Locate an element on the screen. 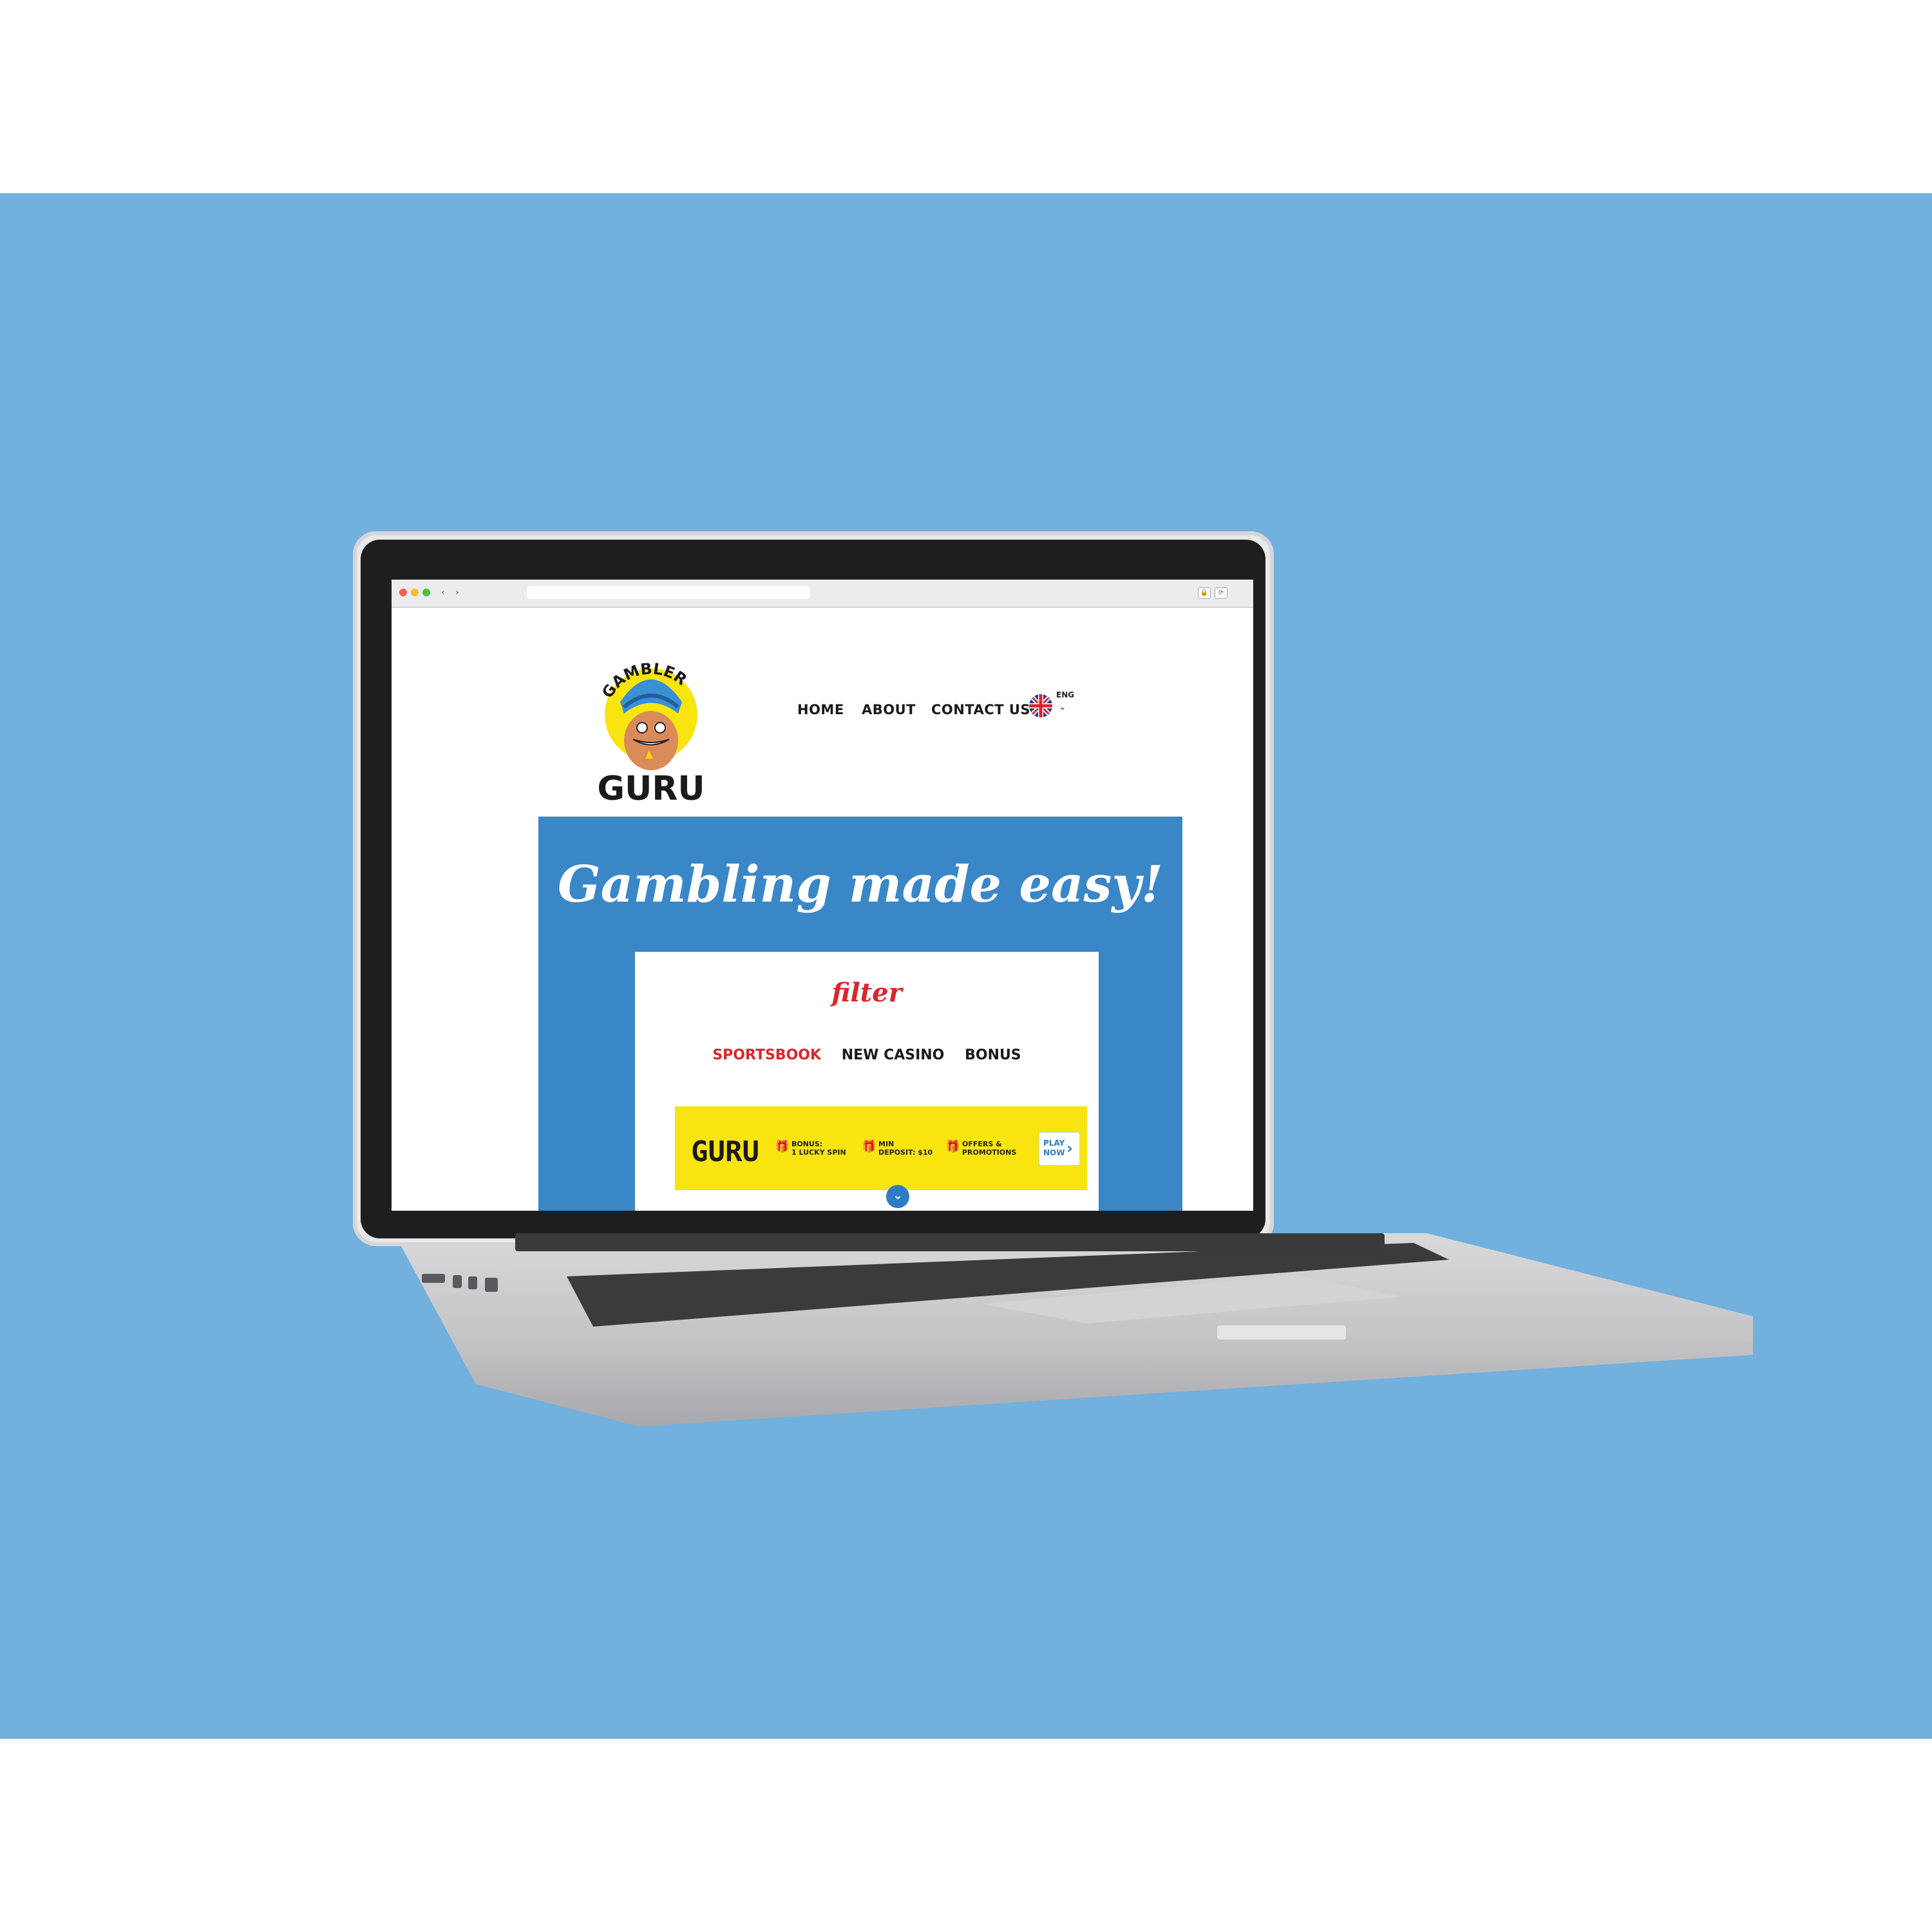 Image resolution: width=1932 pixels, height=1932 pixels. offer-brand: GURU is located at coordinates (725, 1151).